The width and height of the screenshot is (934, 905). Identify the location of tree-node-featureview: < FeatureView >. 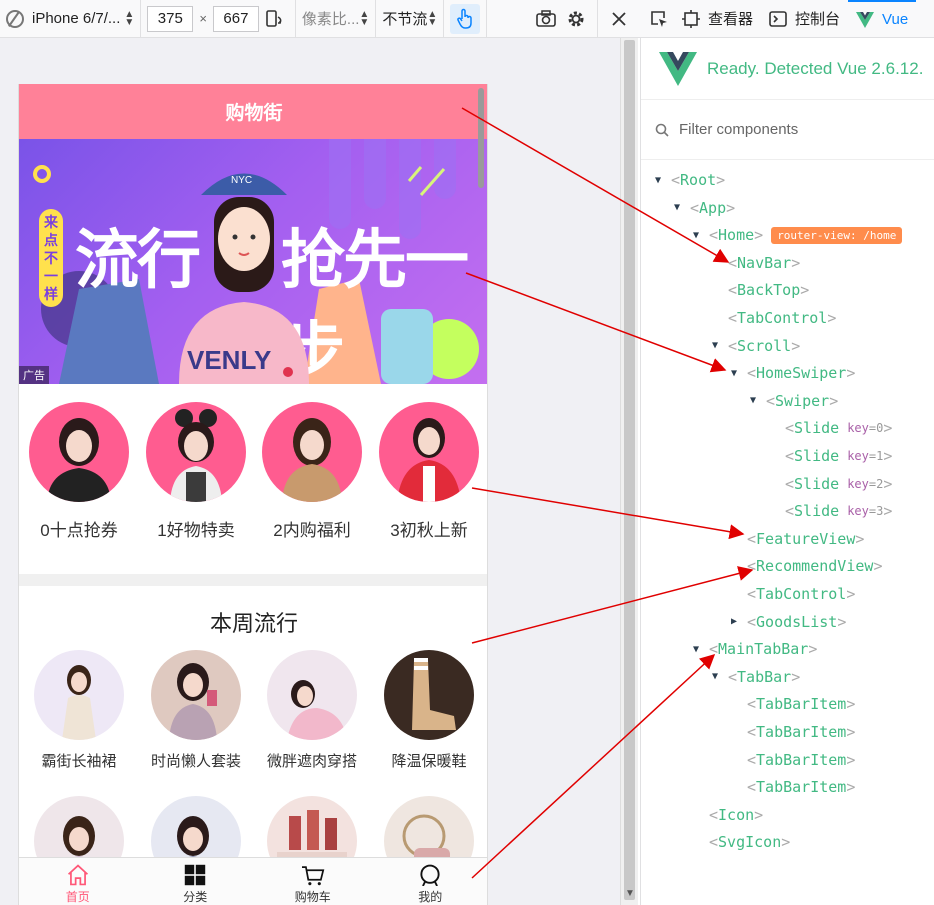
(797, 539).